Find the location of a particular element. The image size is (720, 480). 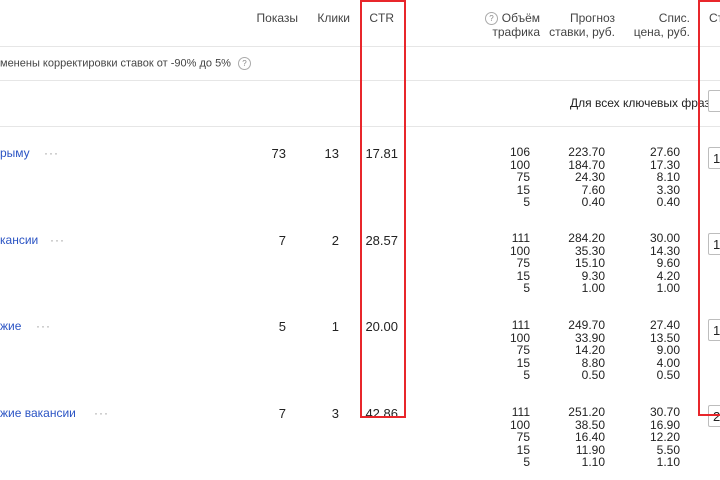

forecast-value: 1.10 is located at coordinates (593, 462).